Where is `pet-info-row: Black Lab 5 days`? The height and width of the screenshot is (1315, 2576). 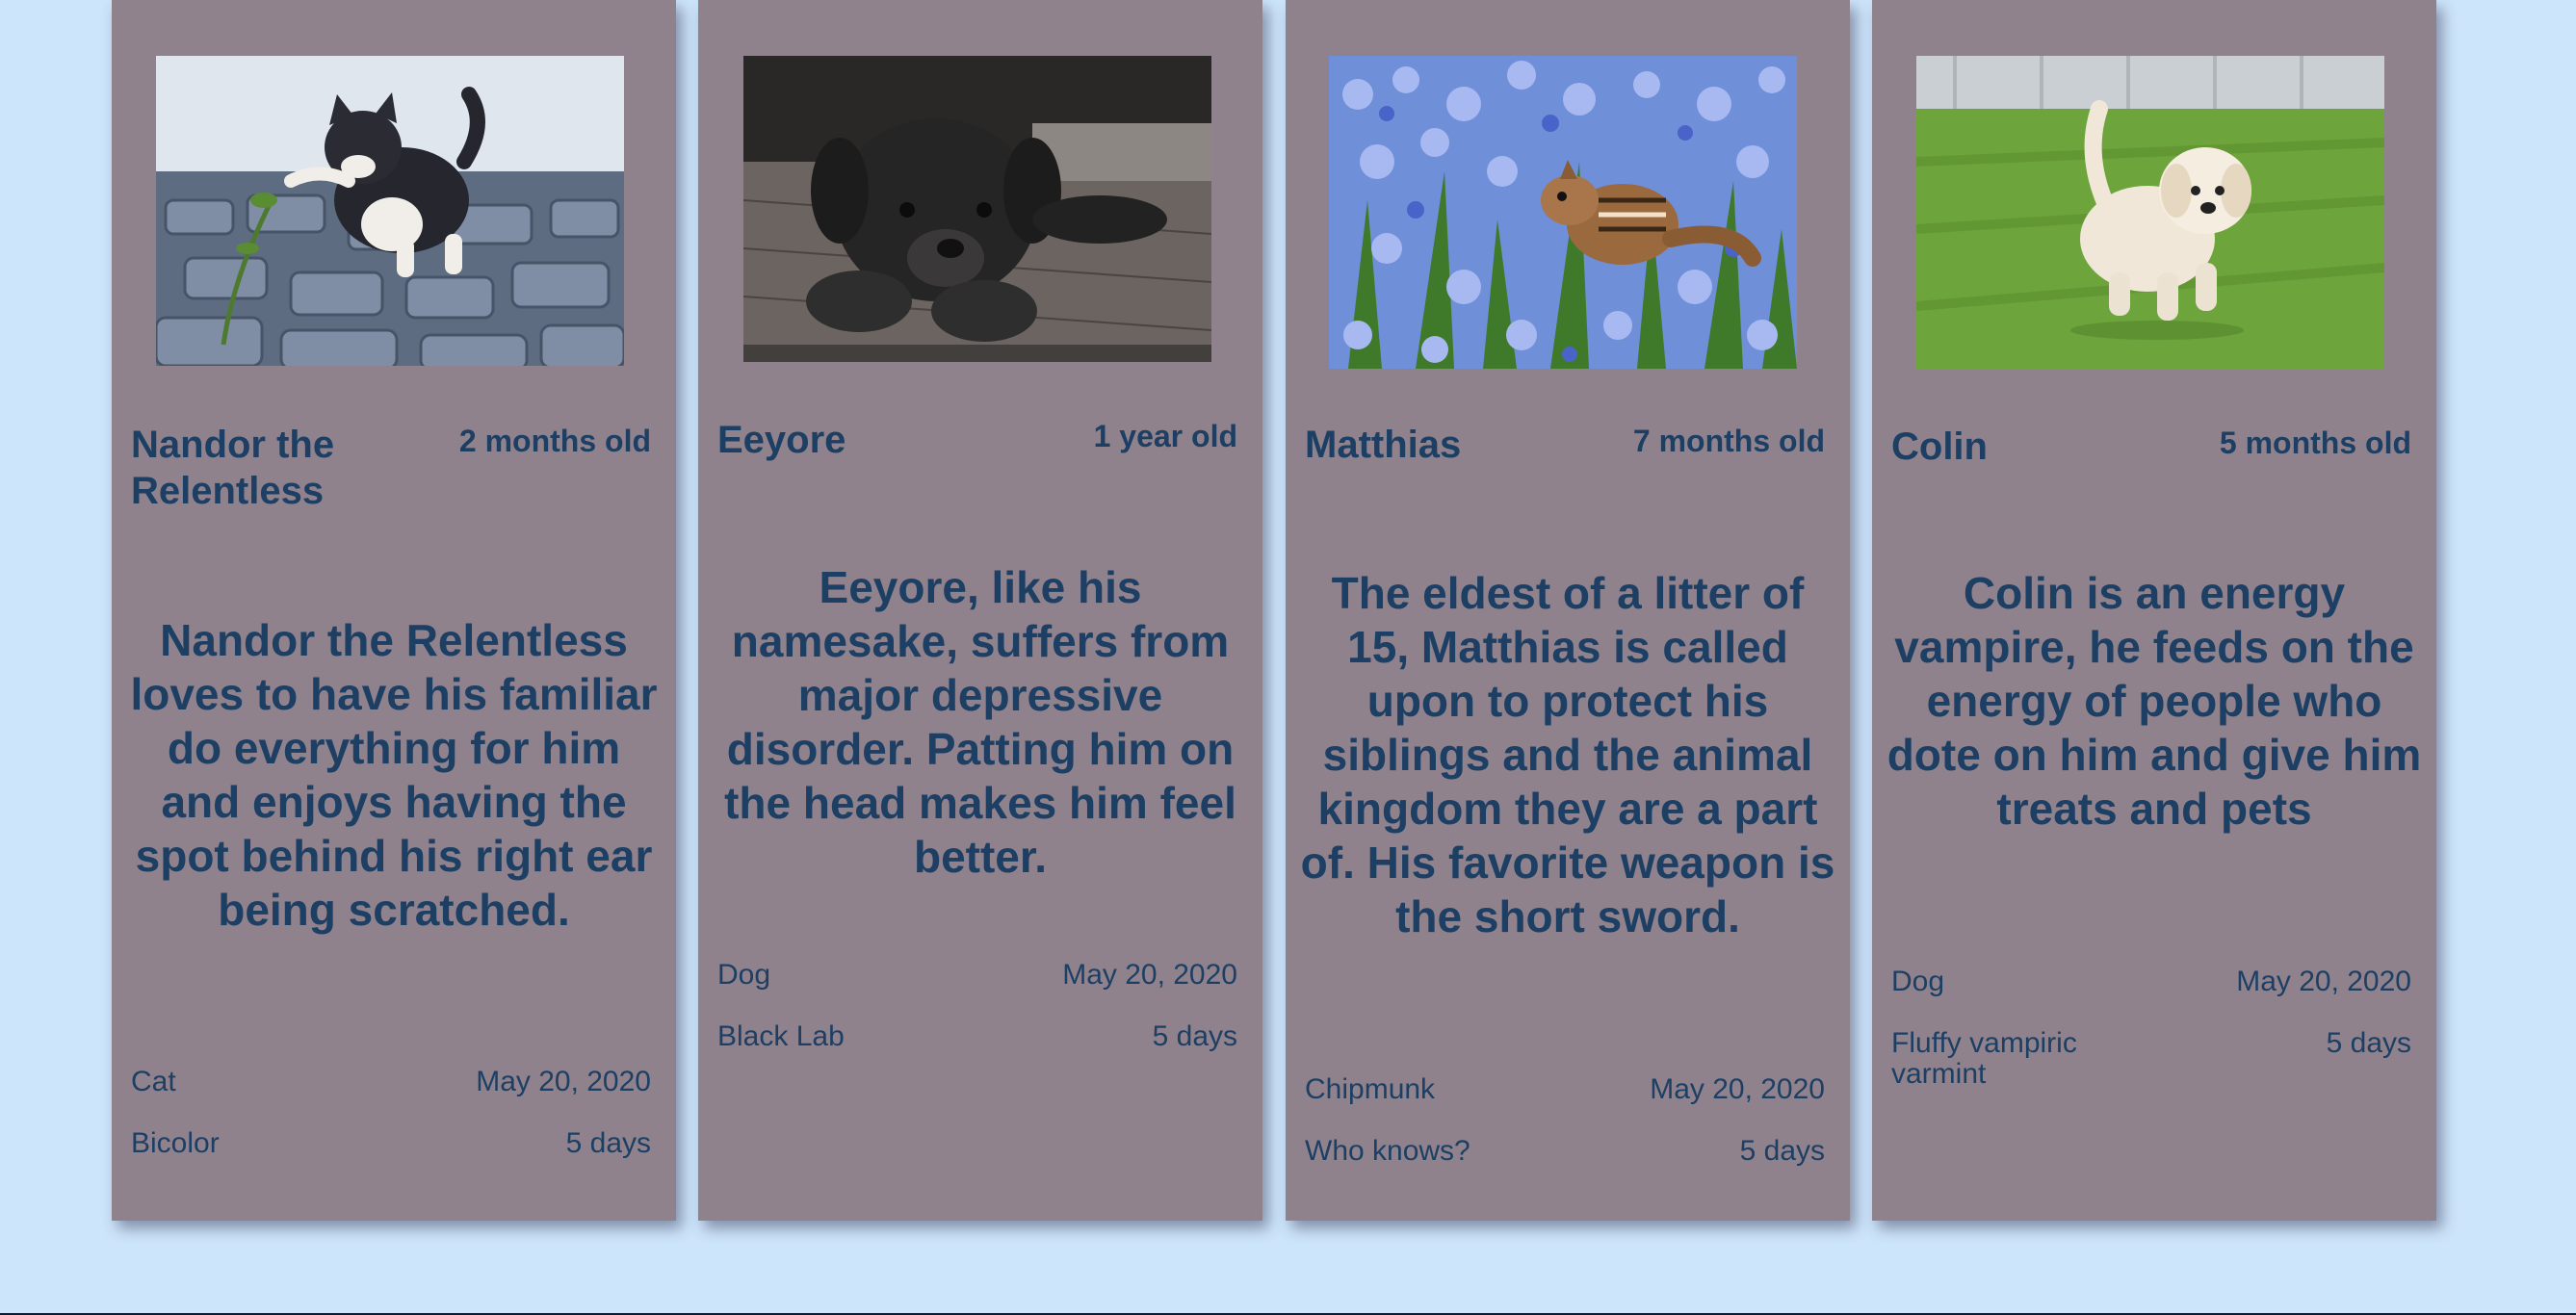 pet-info-row: Black Lab 5 days is located at coordinates (977, 1036).